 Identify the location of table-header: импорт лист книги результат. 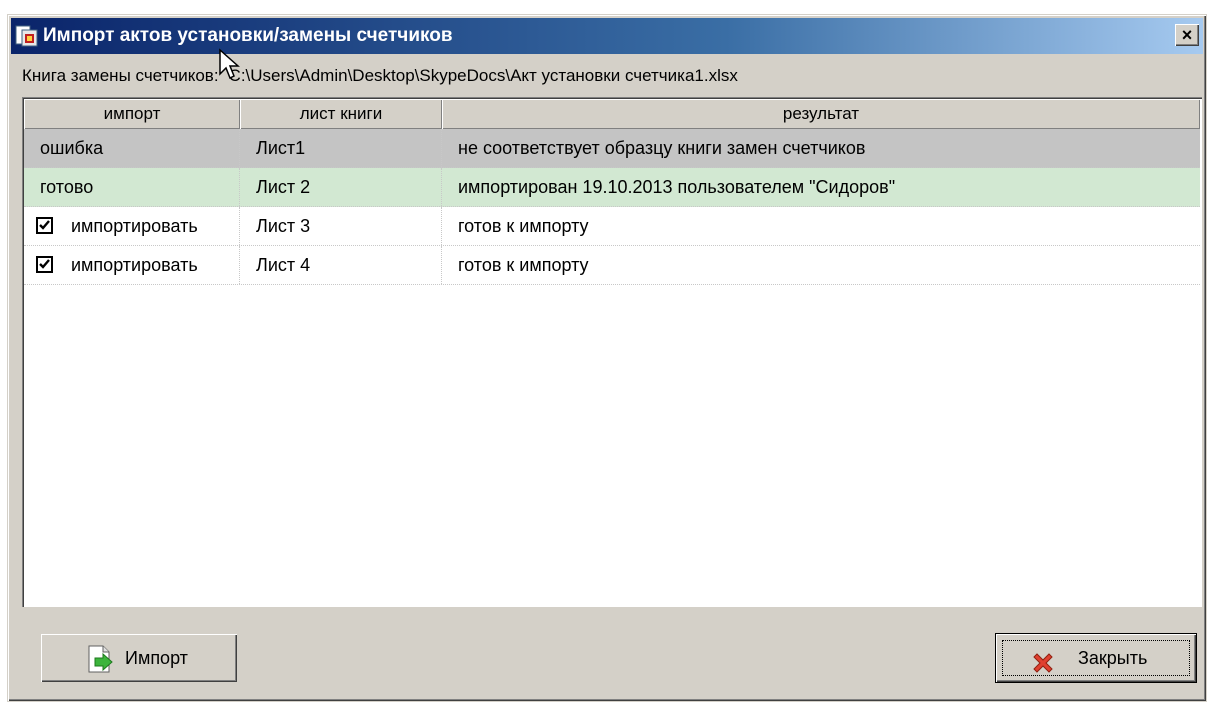
(612, 114).